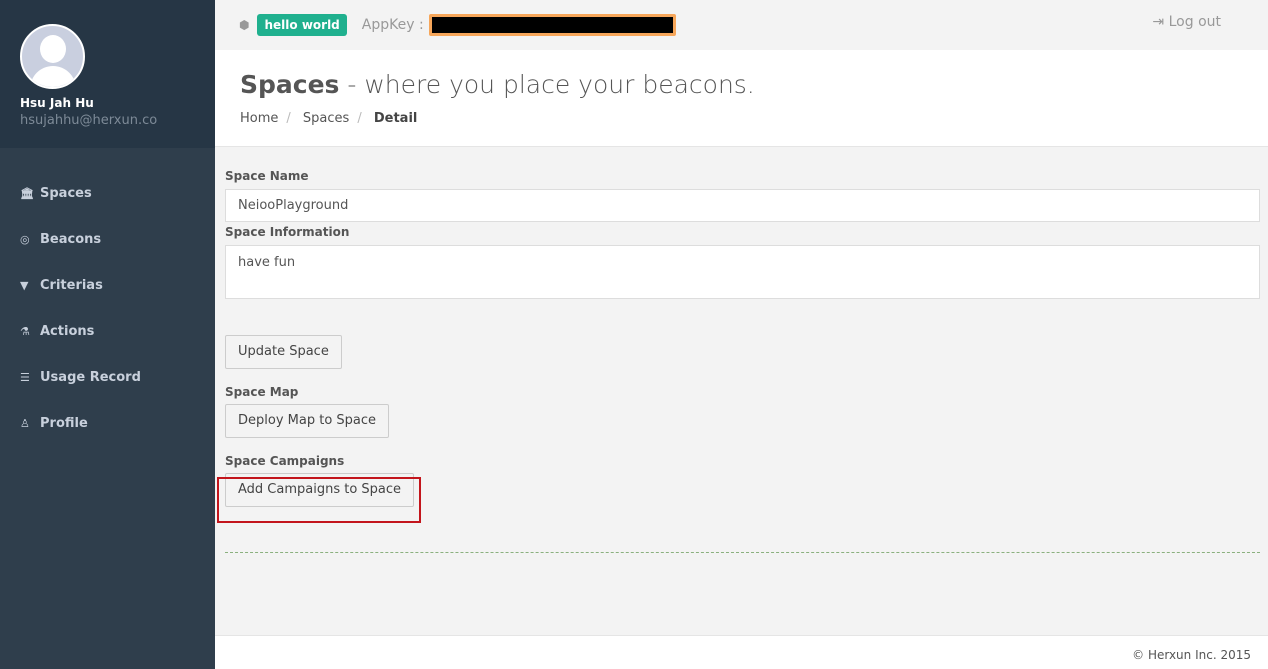 The image size is (1268, 669). Describe the element at coordinates (107, 193) in the screenshot. I see `sidebar-item-spaces: 🏛 Spaces` at that location.